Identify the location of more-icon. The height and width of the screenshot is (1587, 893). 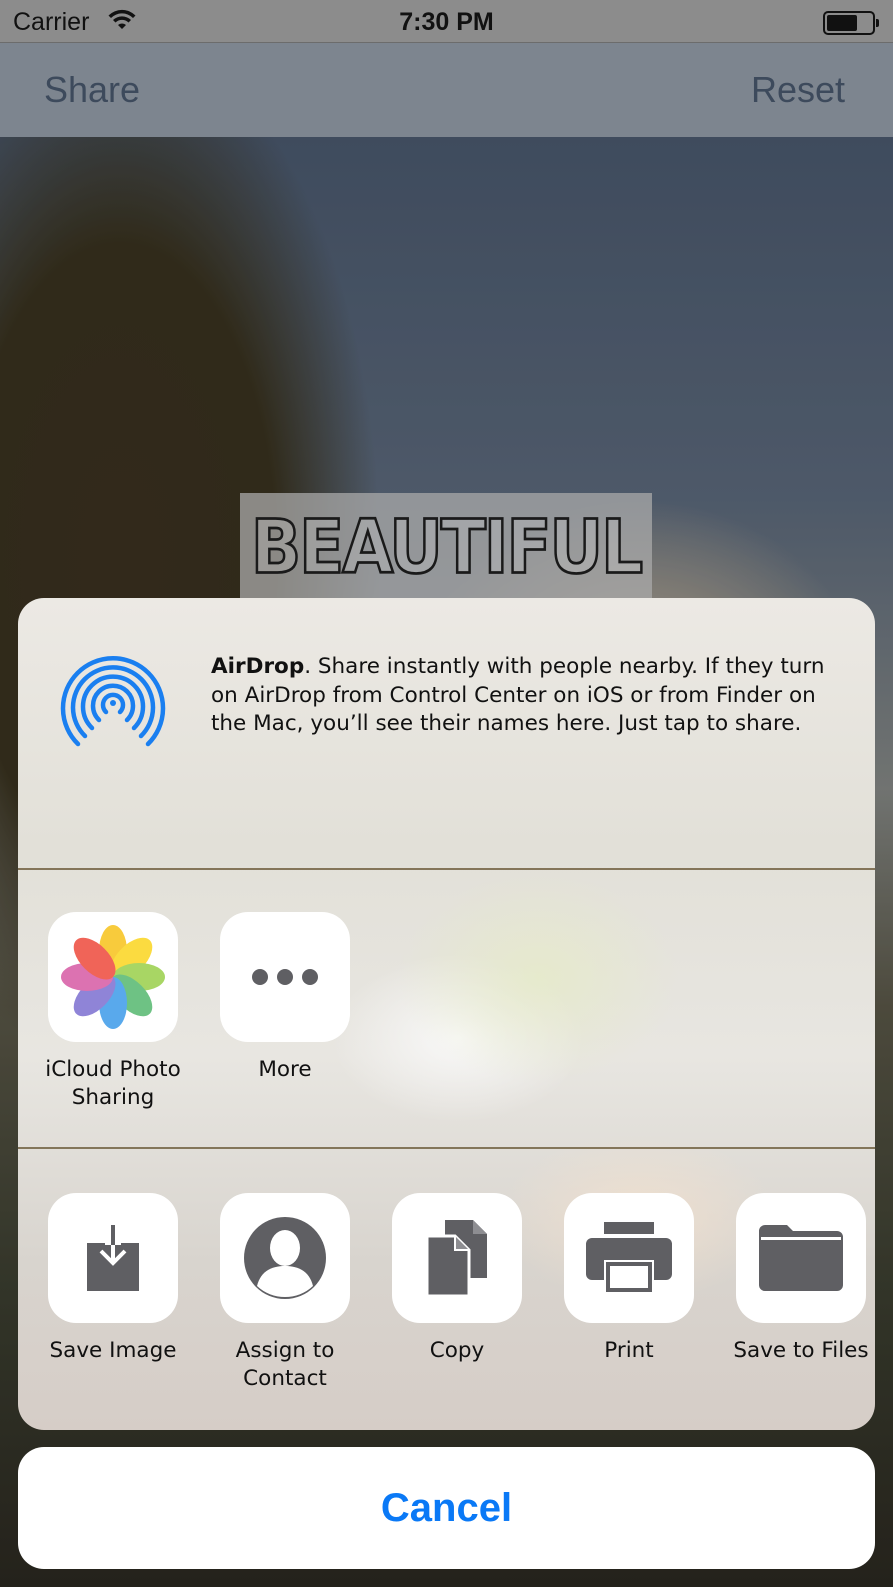
(285, 977).